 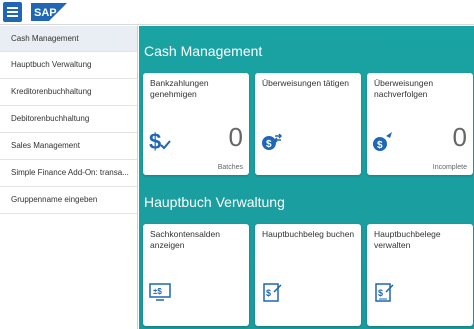 I want to click on sidebar-item-kreditorenbuchhaltung: Kreditorenbuchhaltung, so click(x=68, y=92).